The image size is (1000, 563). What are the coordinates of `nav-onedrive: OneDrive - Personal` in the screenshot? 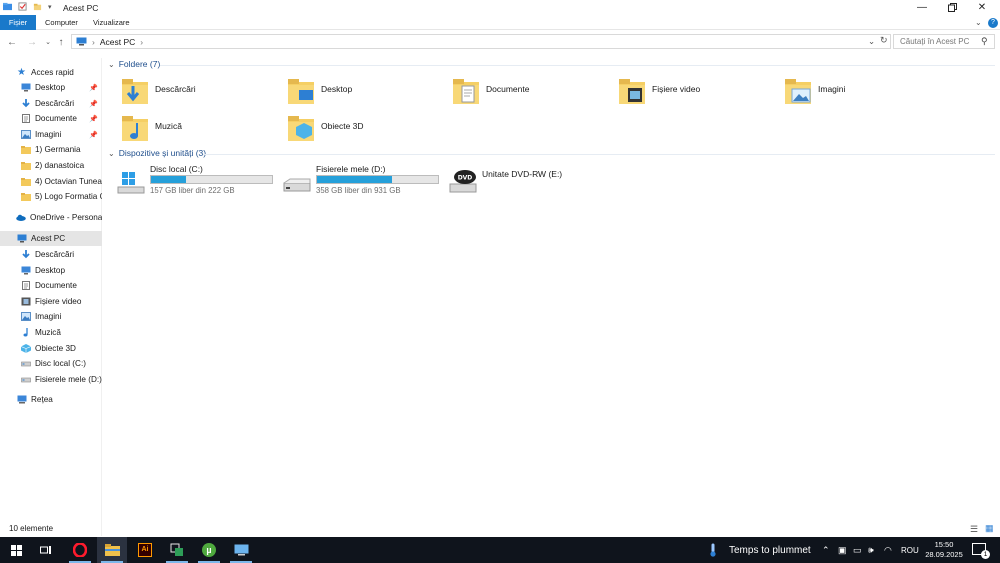 It's located at (51, 217).